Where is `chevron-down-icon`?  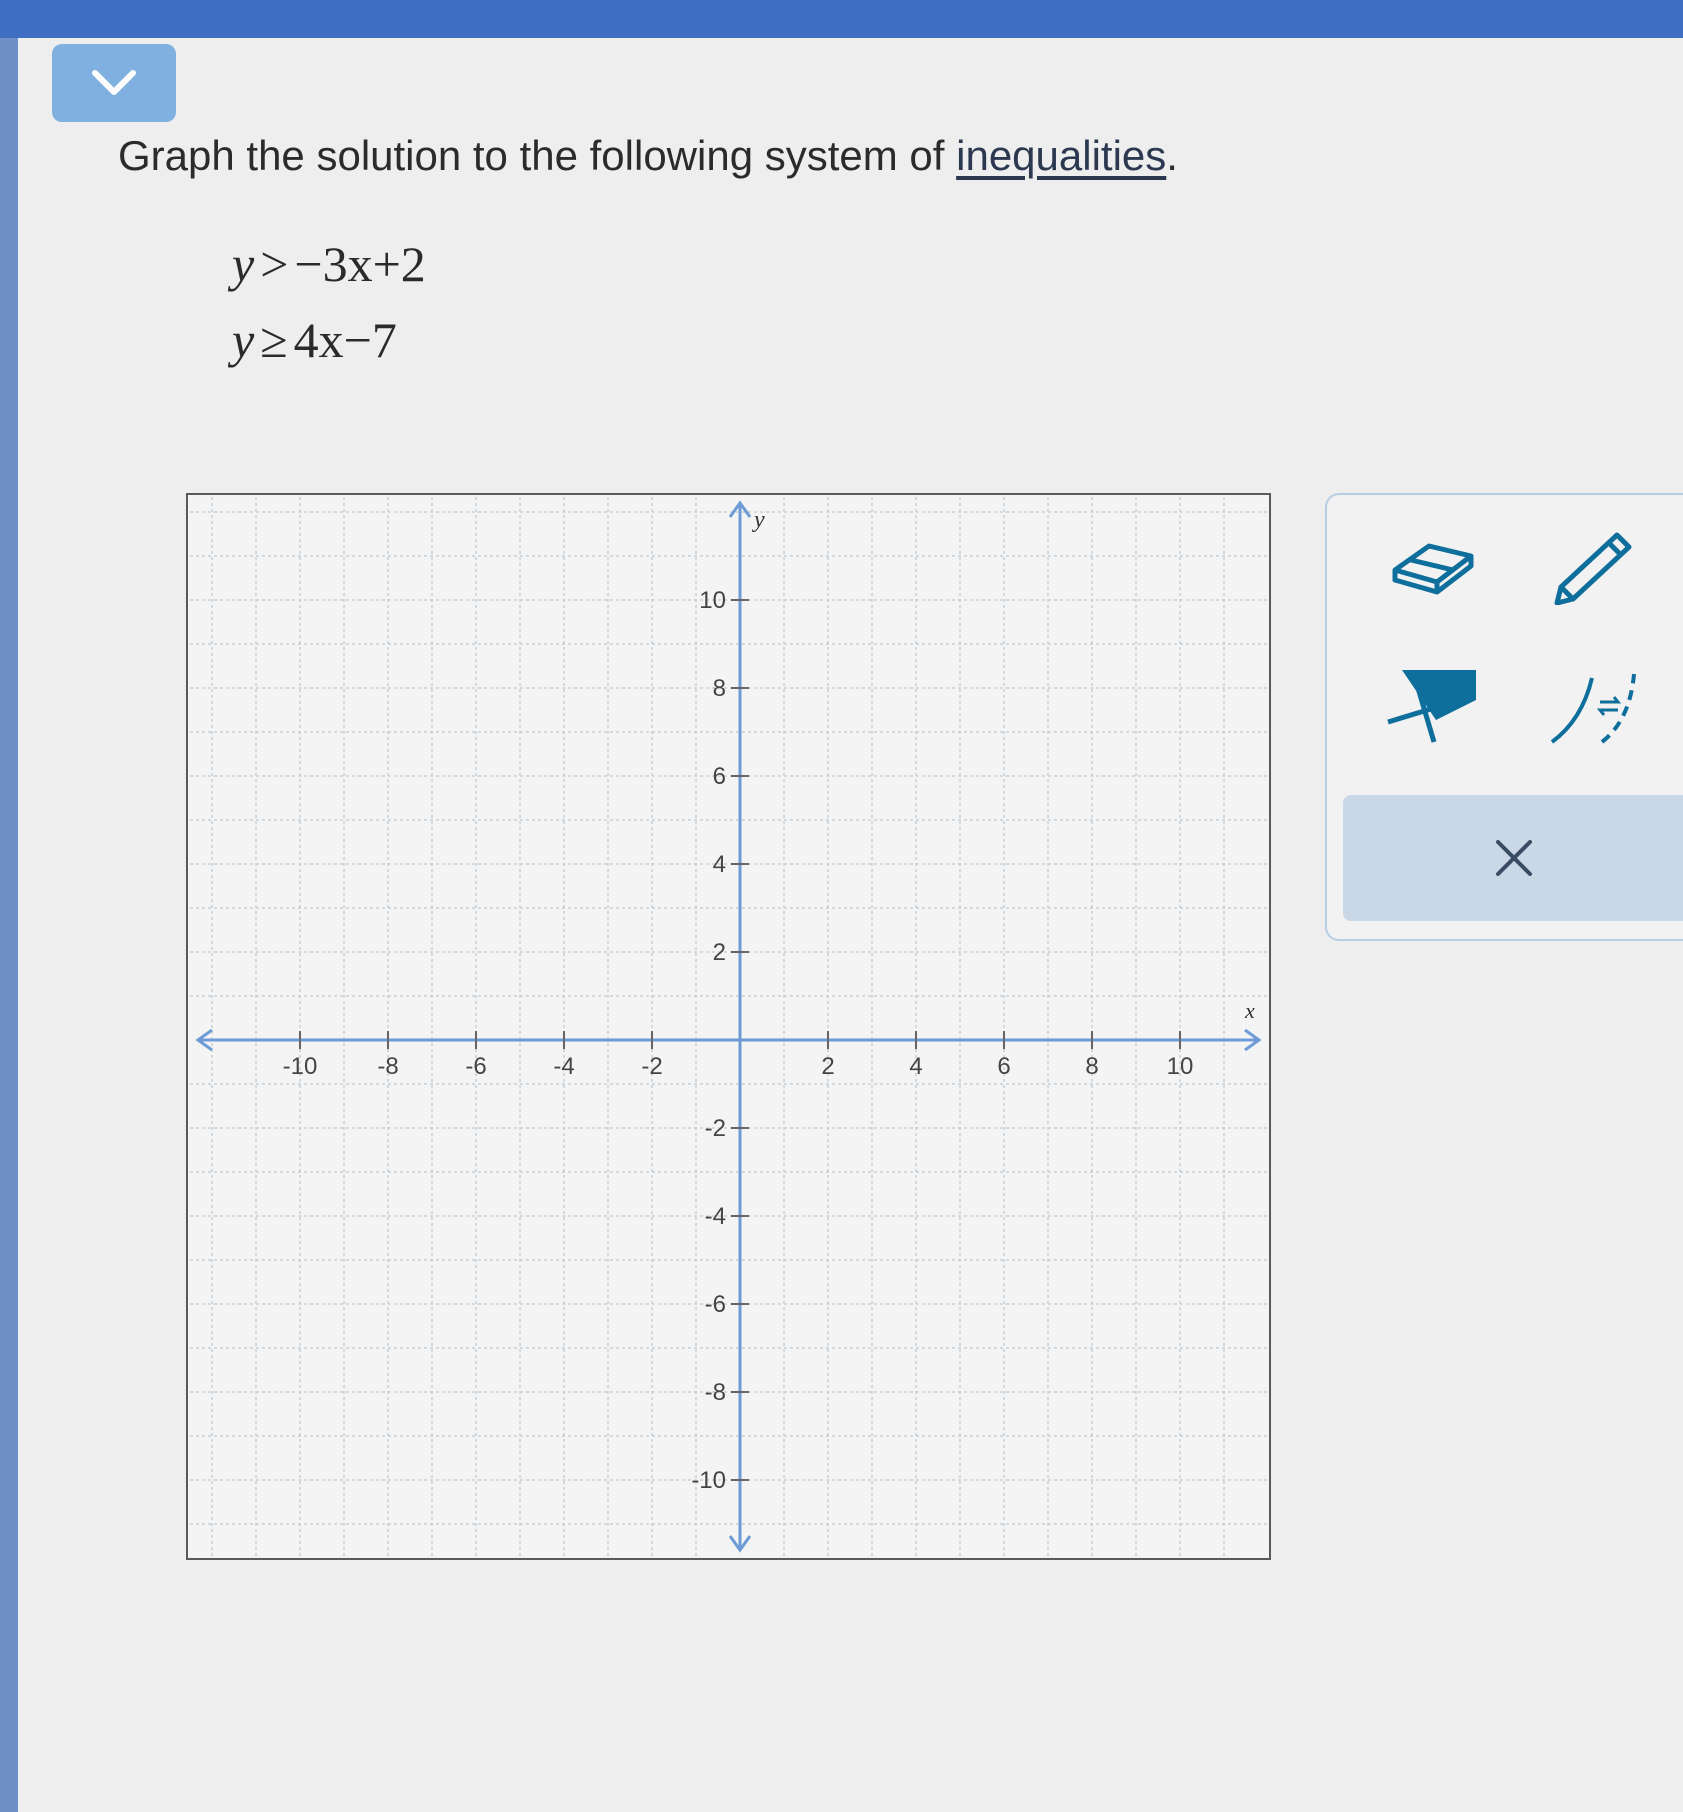
chevron-down-icon is located at coordinates (114, 82).